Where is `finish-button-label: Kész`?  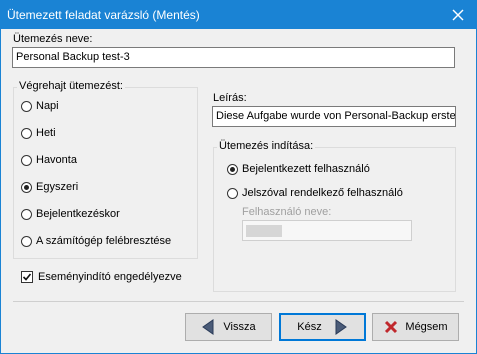
finish-button-label: Kész is located at coordinates (309, 327).